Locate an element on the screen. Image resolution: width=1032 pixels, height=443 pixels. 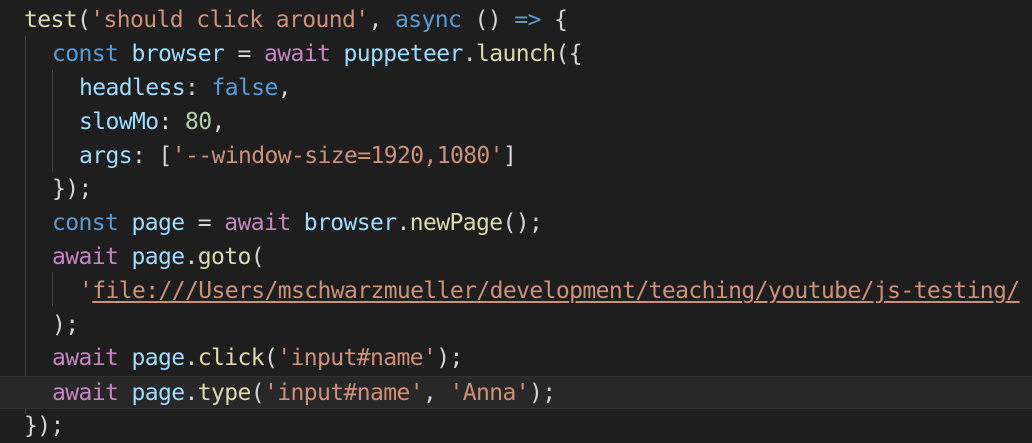
code-line-text: const browser = await puppeteer.launch({ is located at coordinates (317, 54).